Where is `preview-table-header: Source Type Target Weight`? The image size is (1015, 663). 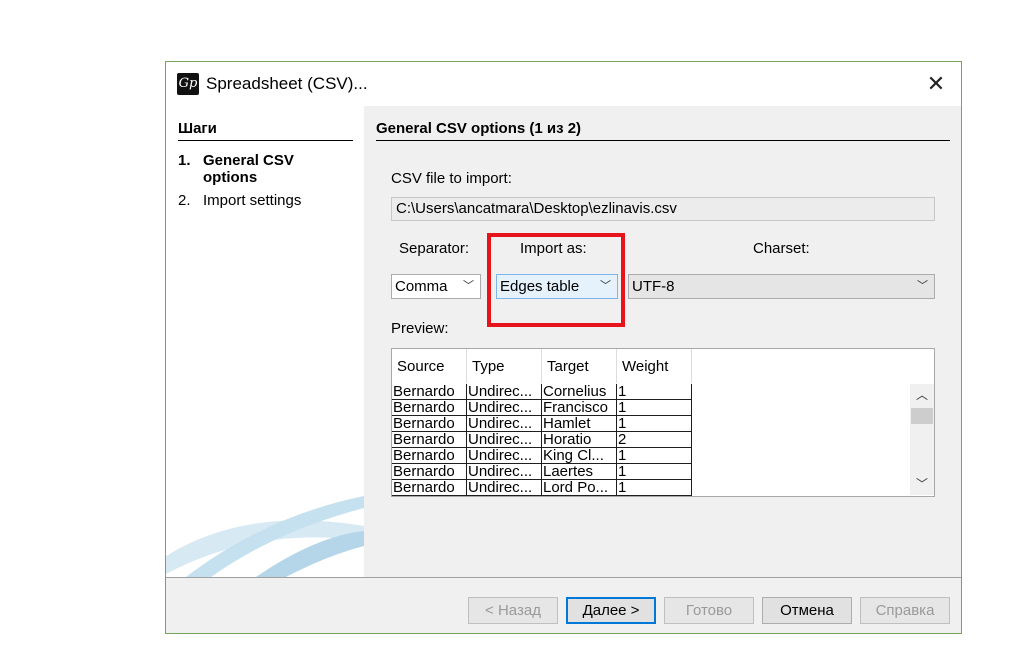 preview-table-header: Source Type Target Weight is located at coordinates (542, 366).